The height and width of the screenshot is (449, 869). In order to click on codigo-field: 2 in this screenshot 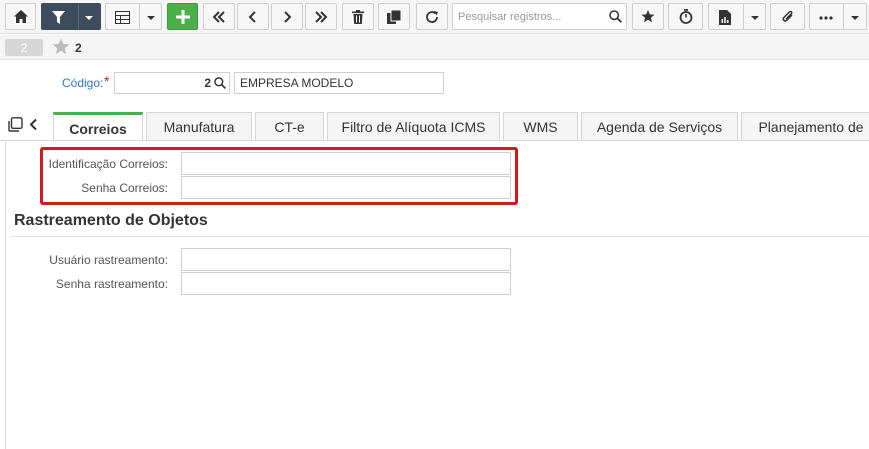, I will do `click(172, 83)`.